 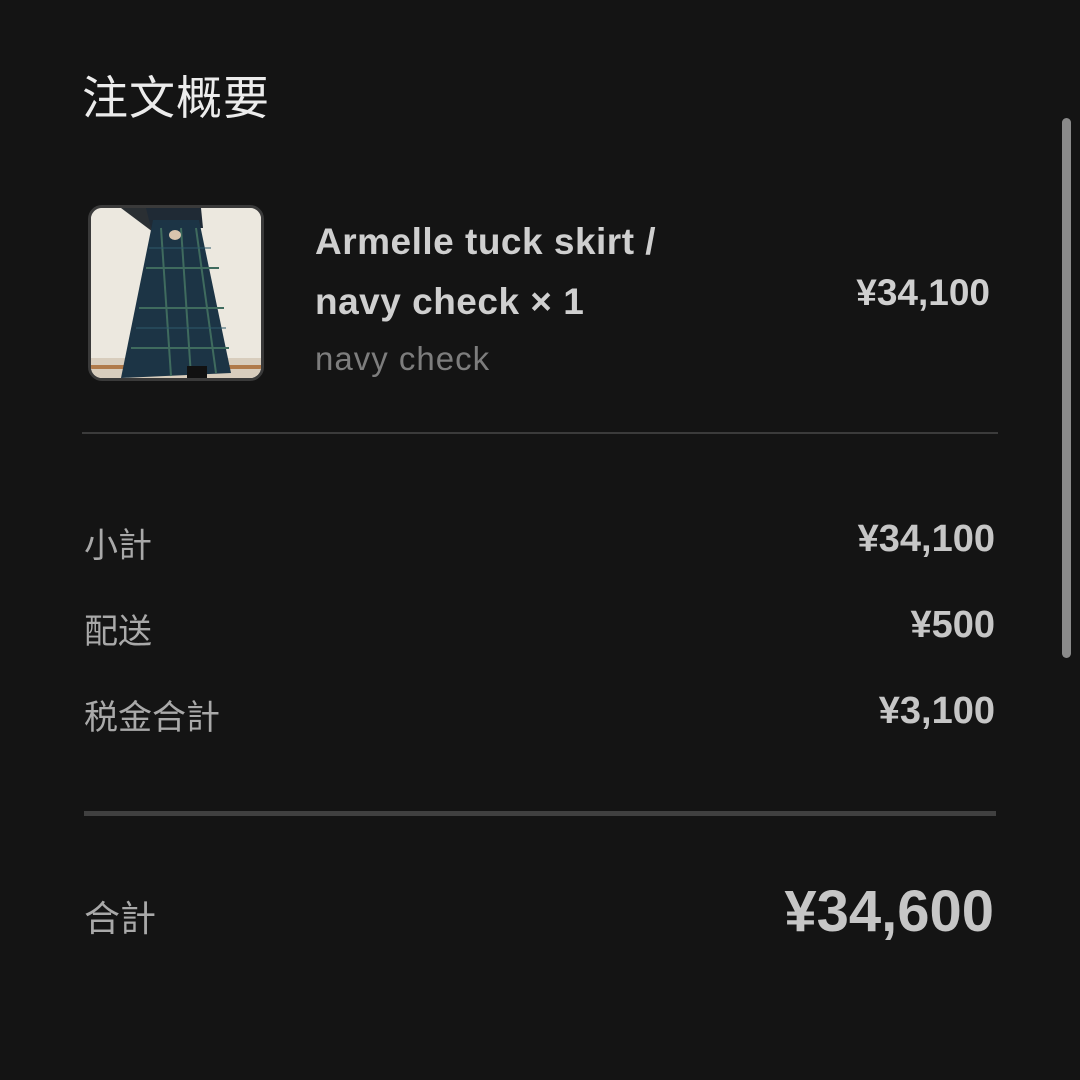 I want to click on order-summary-title: 注文概要, so click(x=176, y=98).